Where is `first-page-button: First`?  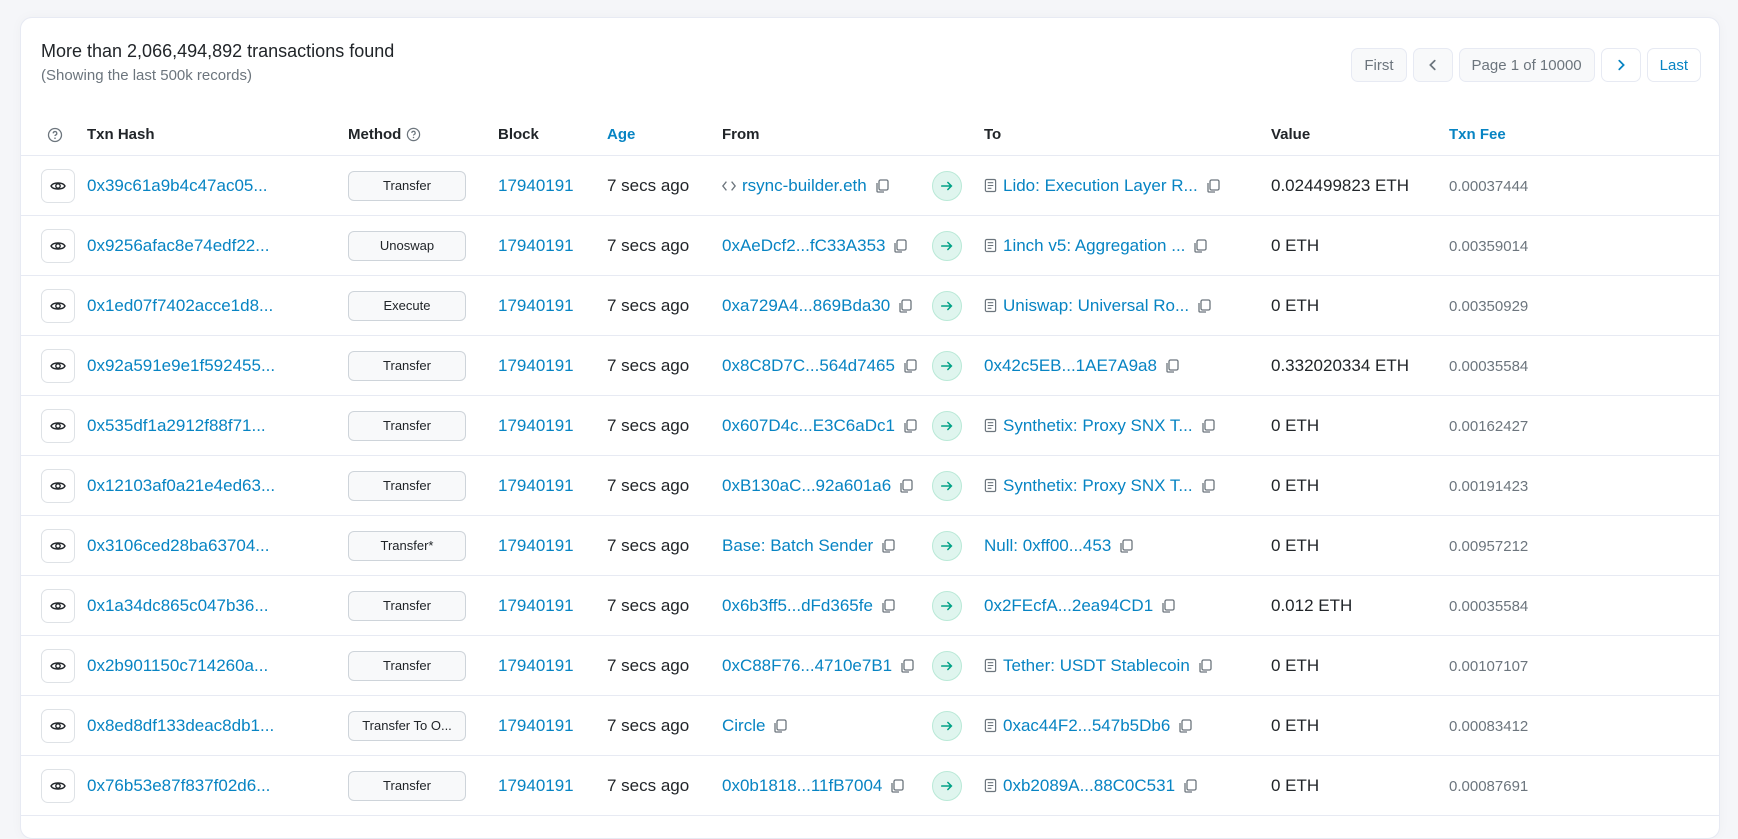 first-page-button: First is located at coordinates (1379, 65).